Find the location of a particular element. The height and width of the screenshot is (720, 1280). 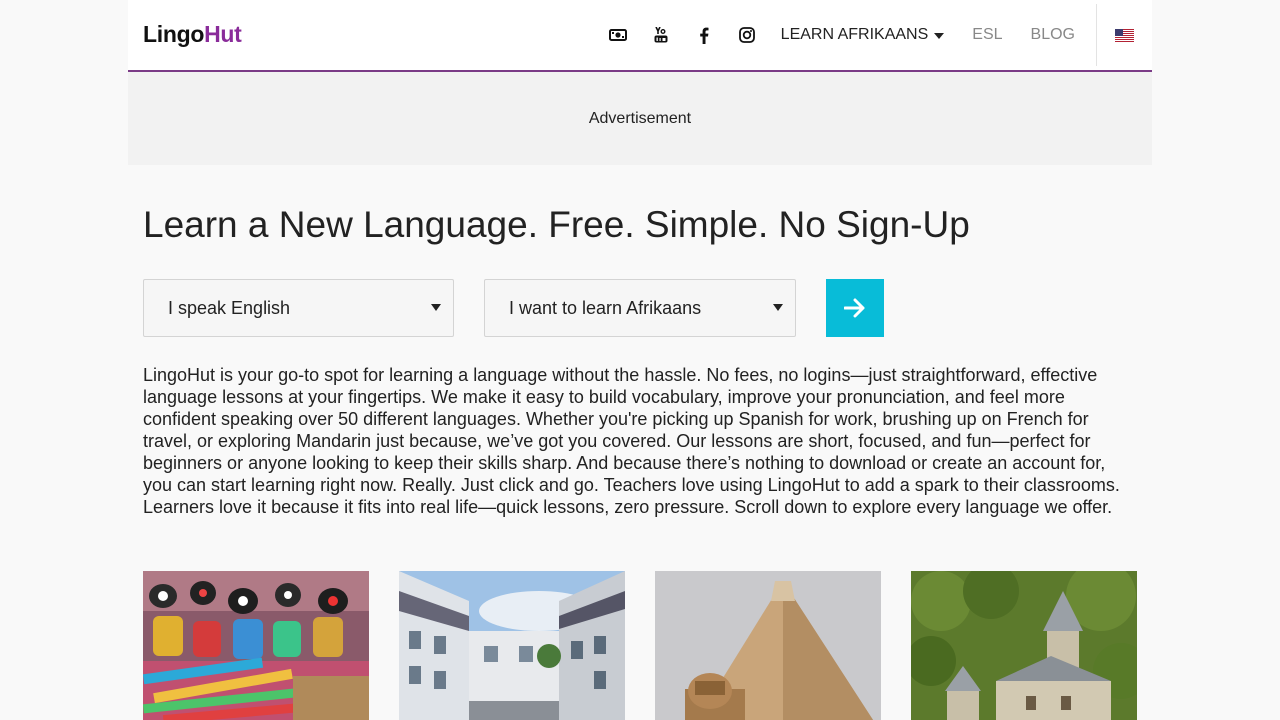

language-card-image-crafts is located at coordinates (256, 645).